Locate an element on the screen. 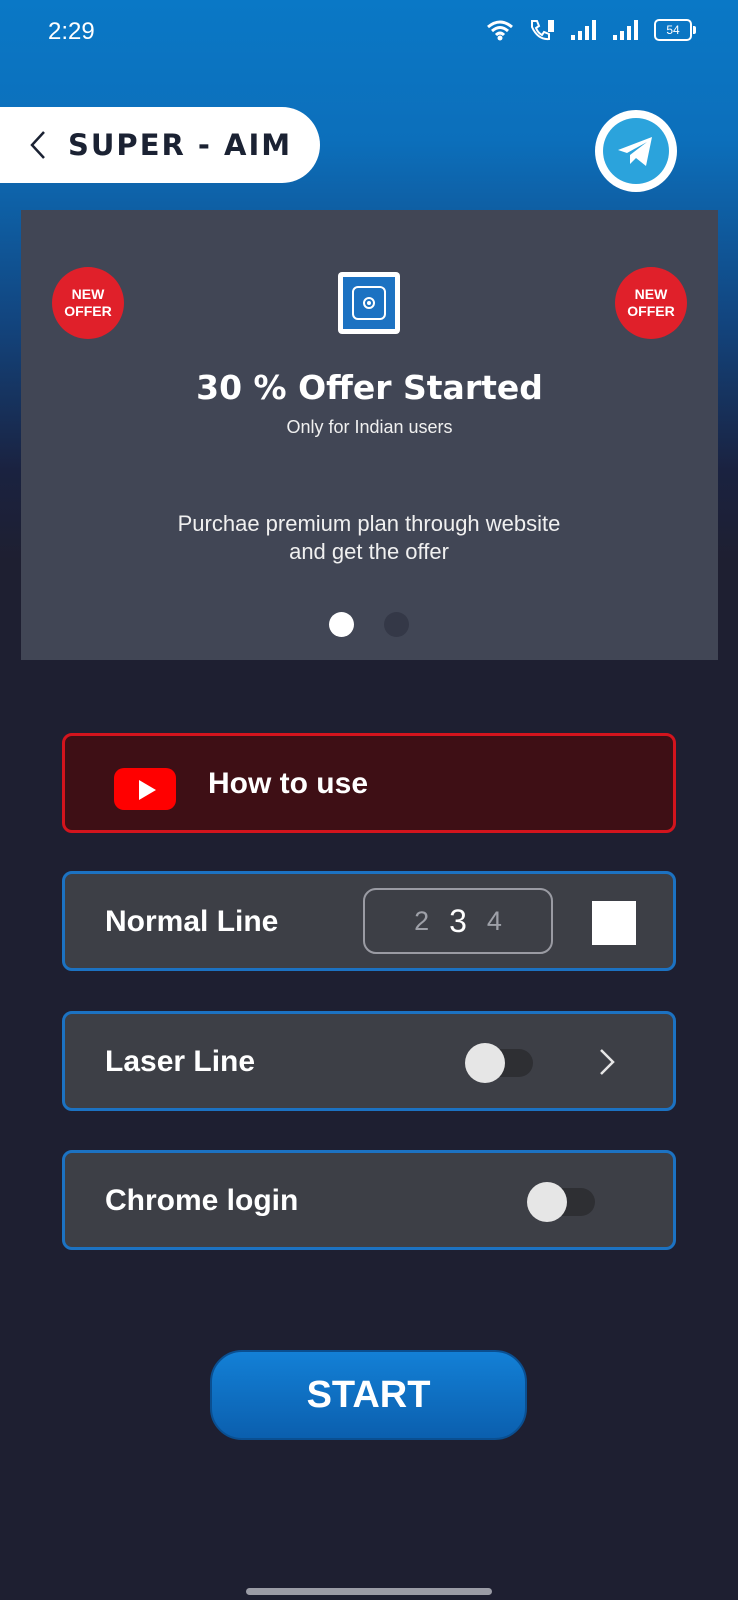  normal-line-row: Normal Line 2 3 4 is located at coordinates (369, 921).